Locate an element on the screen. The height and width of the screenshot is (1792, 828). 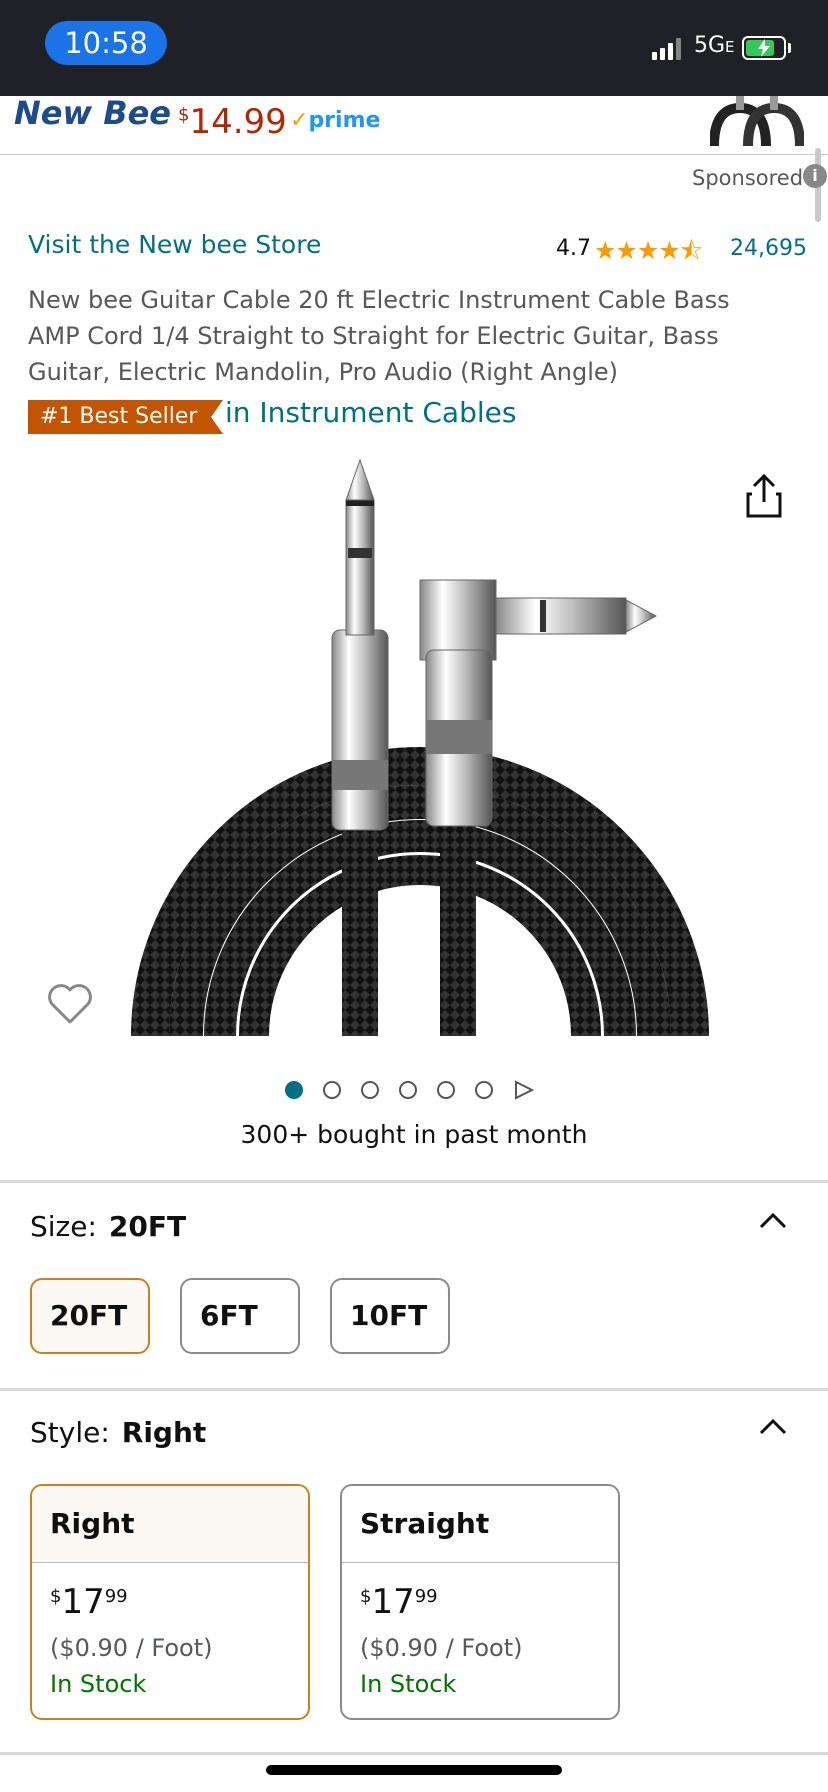
bought-in-past-month: 300+ bought in past month is located at coordinates (414, 1134).